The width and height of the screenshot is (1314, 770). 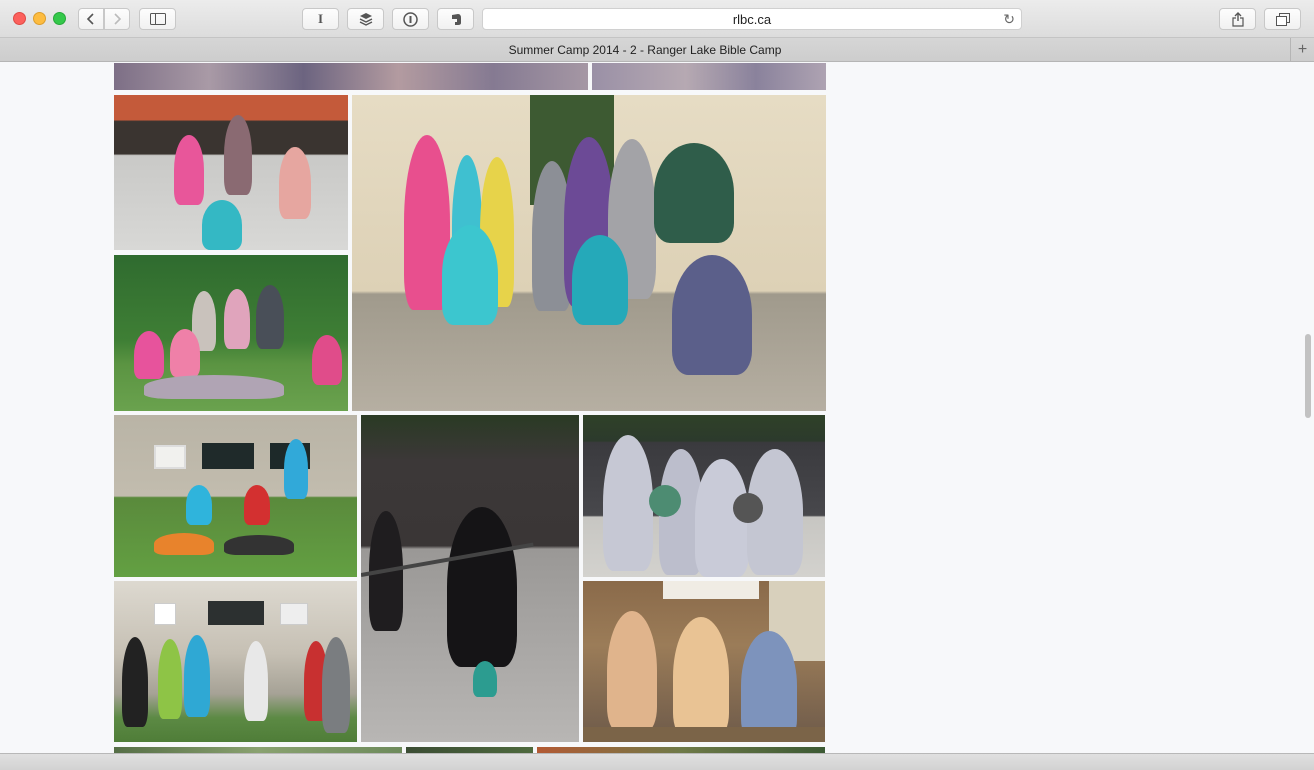 I want to click on back-button, so click(x=91, y=19).